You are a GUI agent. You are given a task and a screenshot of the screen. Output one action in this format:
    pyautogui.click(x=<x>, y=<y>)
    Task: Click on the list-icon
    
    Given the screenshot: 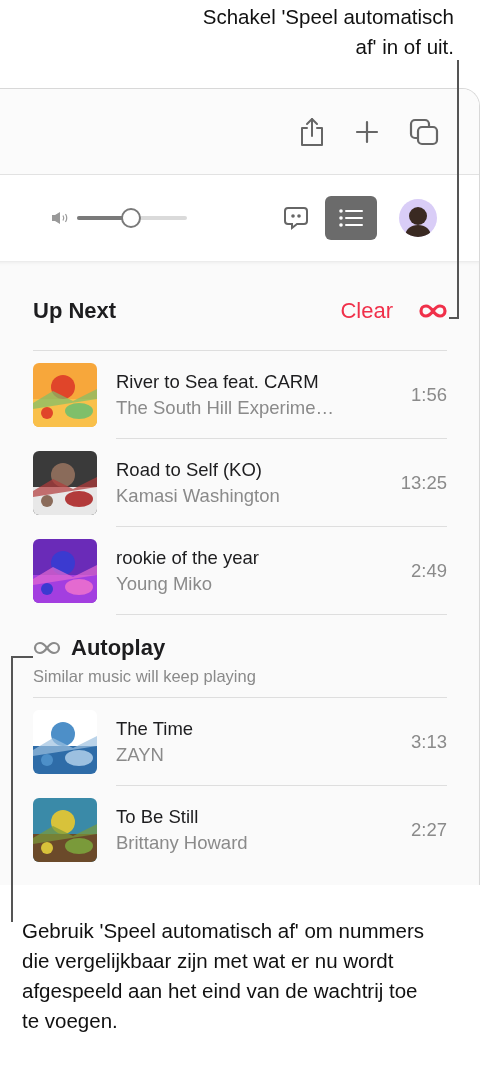 What is the action you would take?
    pyautogui.click(x=351, y=218)
    